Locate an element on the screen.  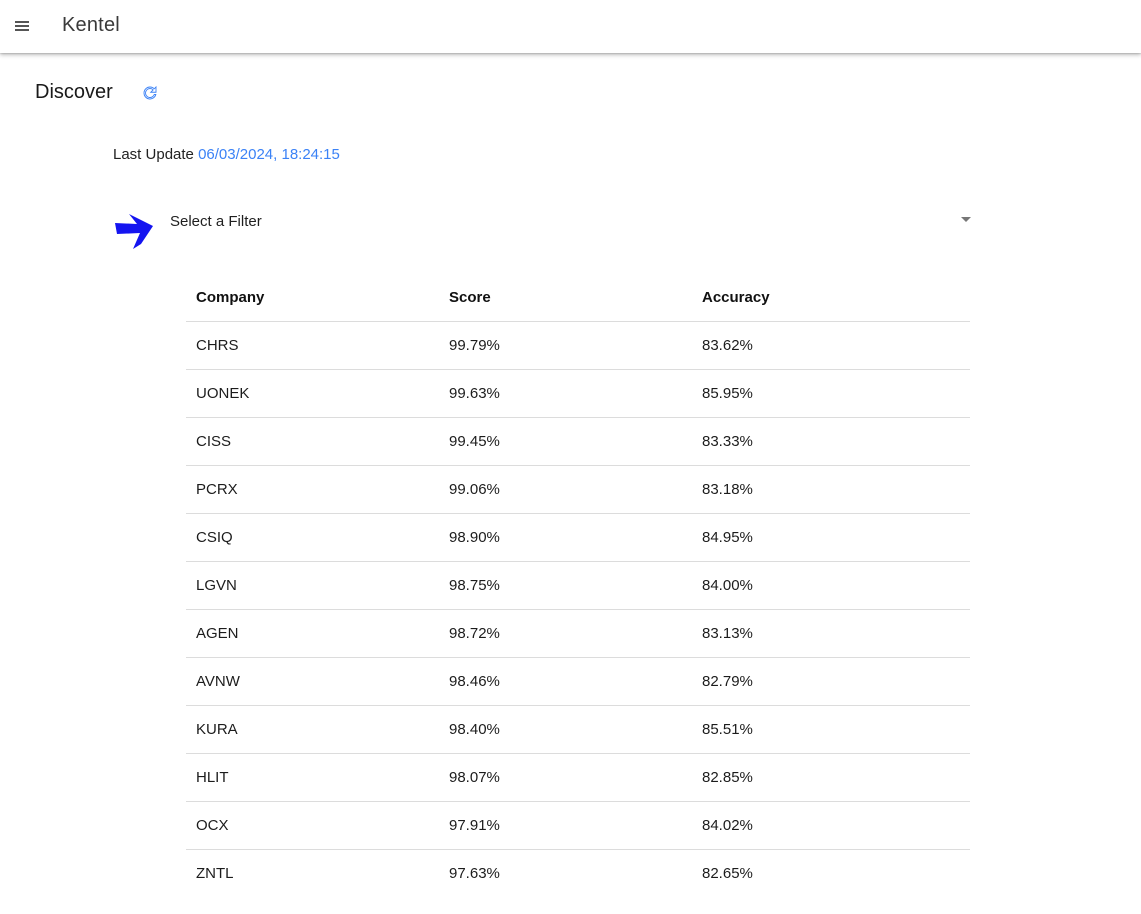
company-cell: AVNW is located at coordinates (312, 681).